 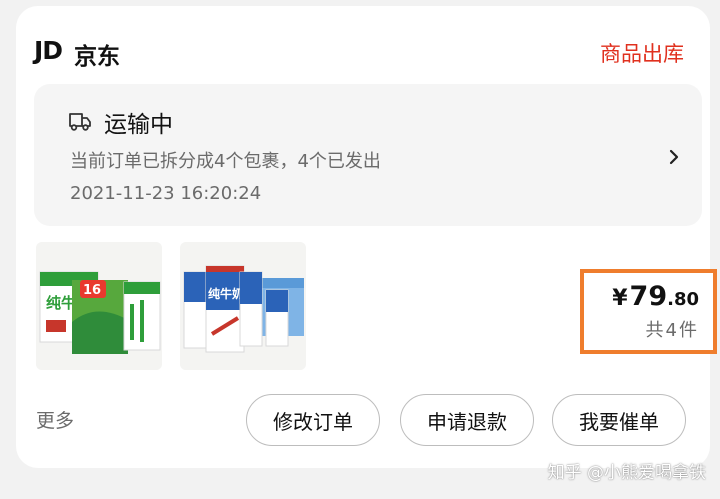 I want to click on truck-icon, so click(x=80, y=122).